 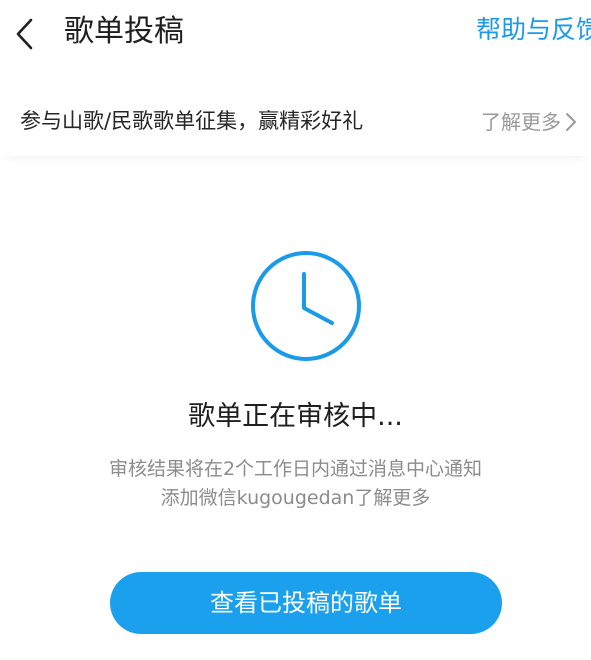 I want to click on learn-more-link: 了解更多, so click(x=529, y=122).